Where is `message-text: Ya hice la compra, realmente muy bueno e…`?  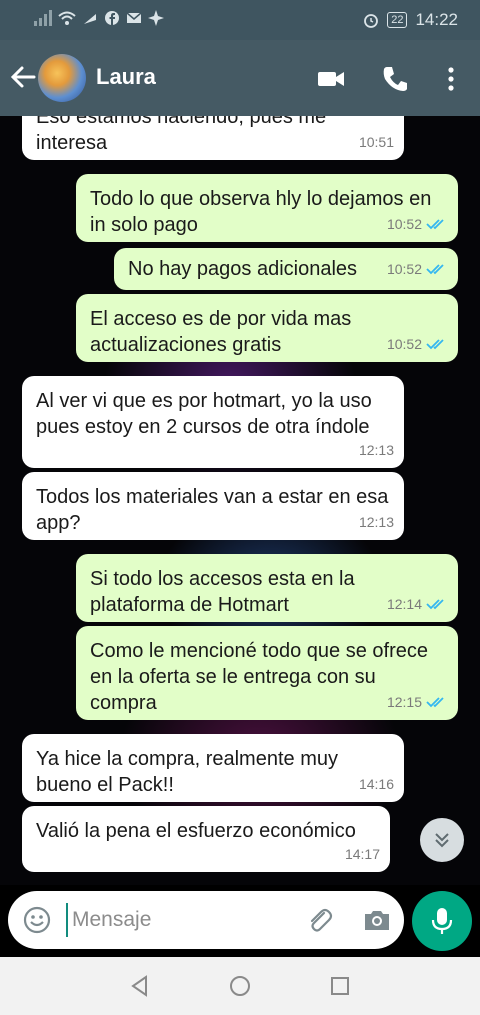
message-text: Ya hice la compra, realmente muy bueno e… is located at coordinates (187, 772).